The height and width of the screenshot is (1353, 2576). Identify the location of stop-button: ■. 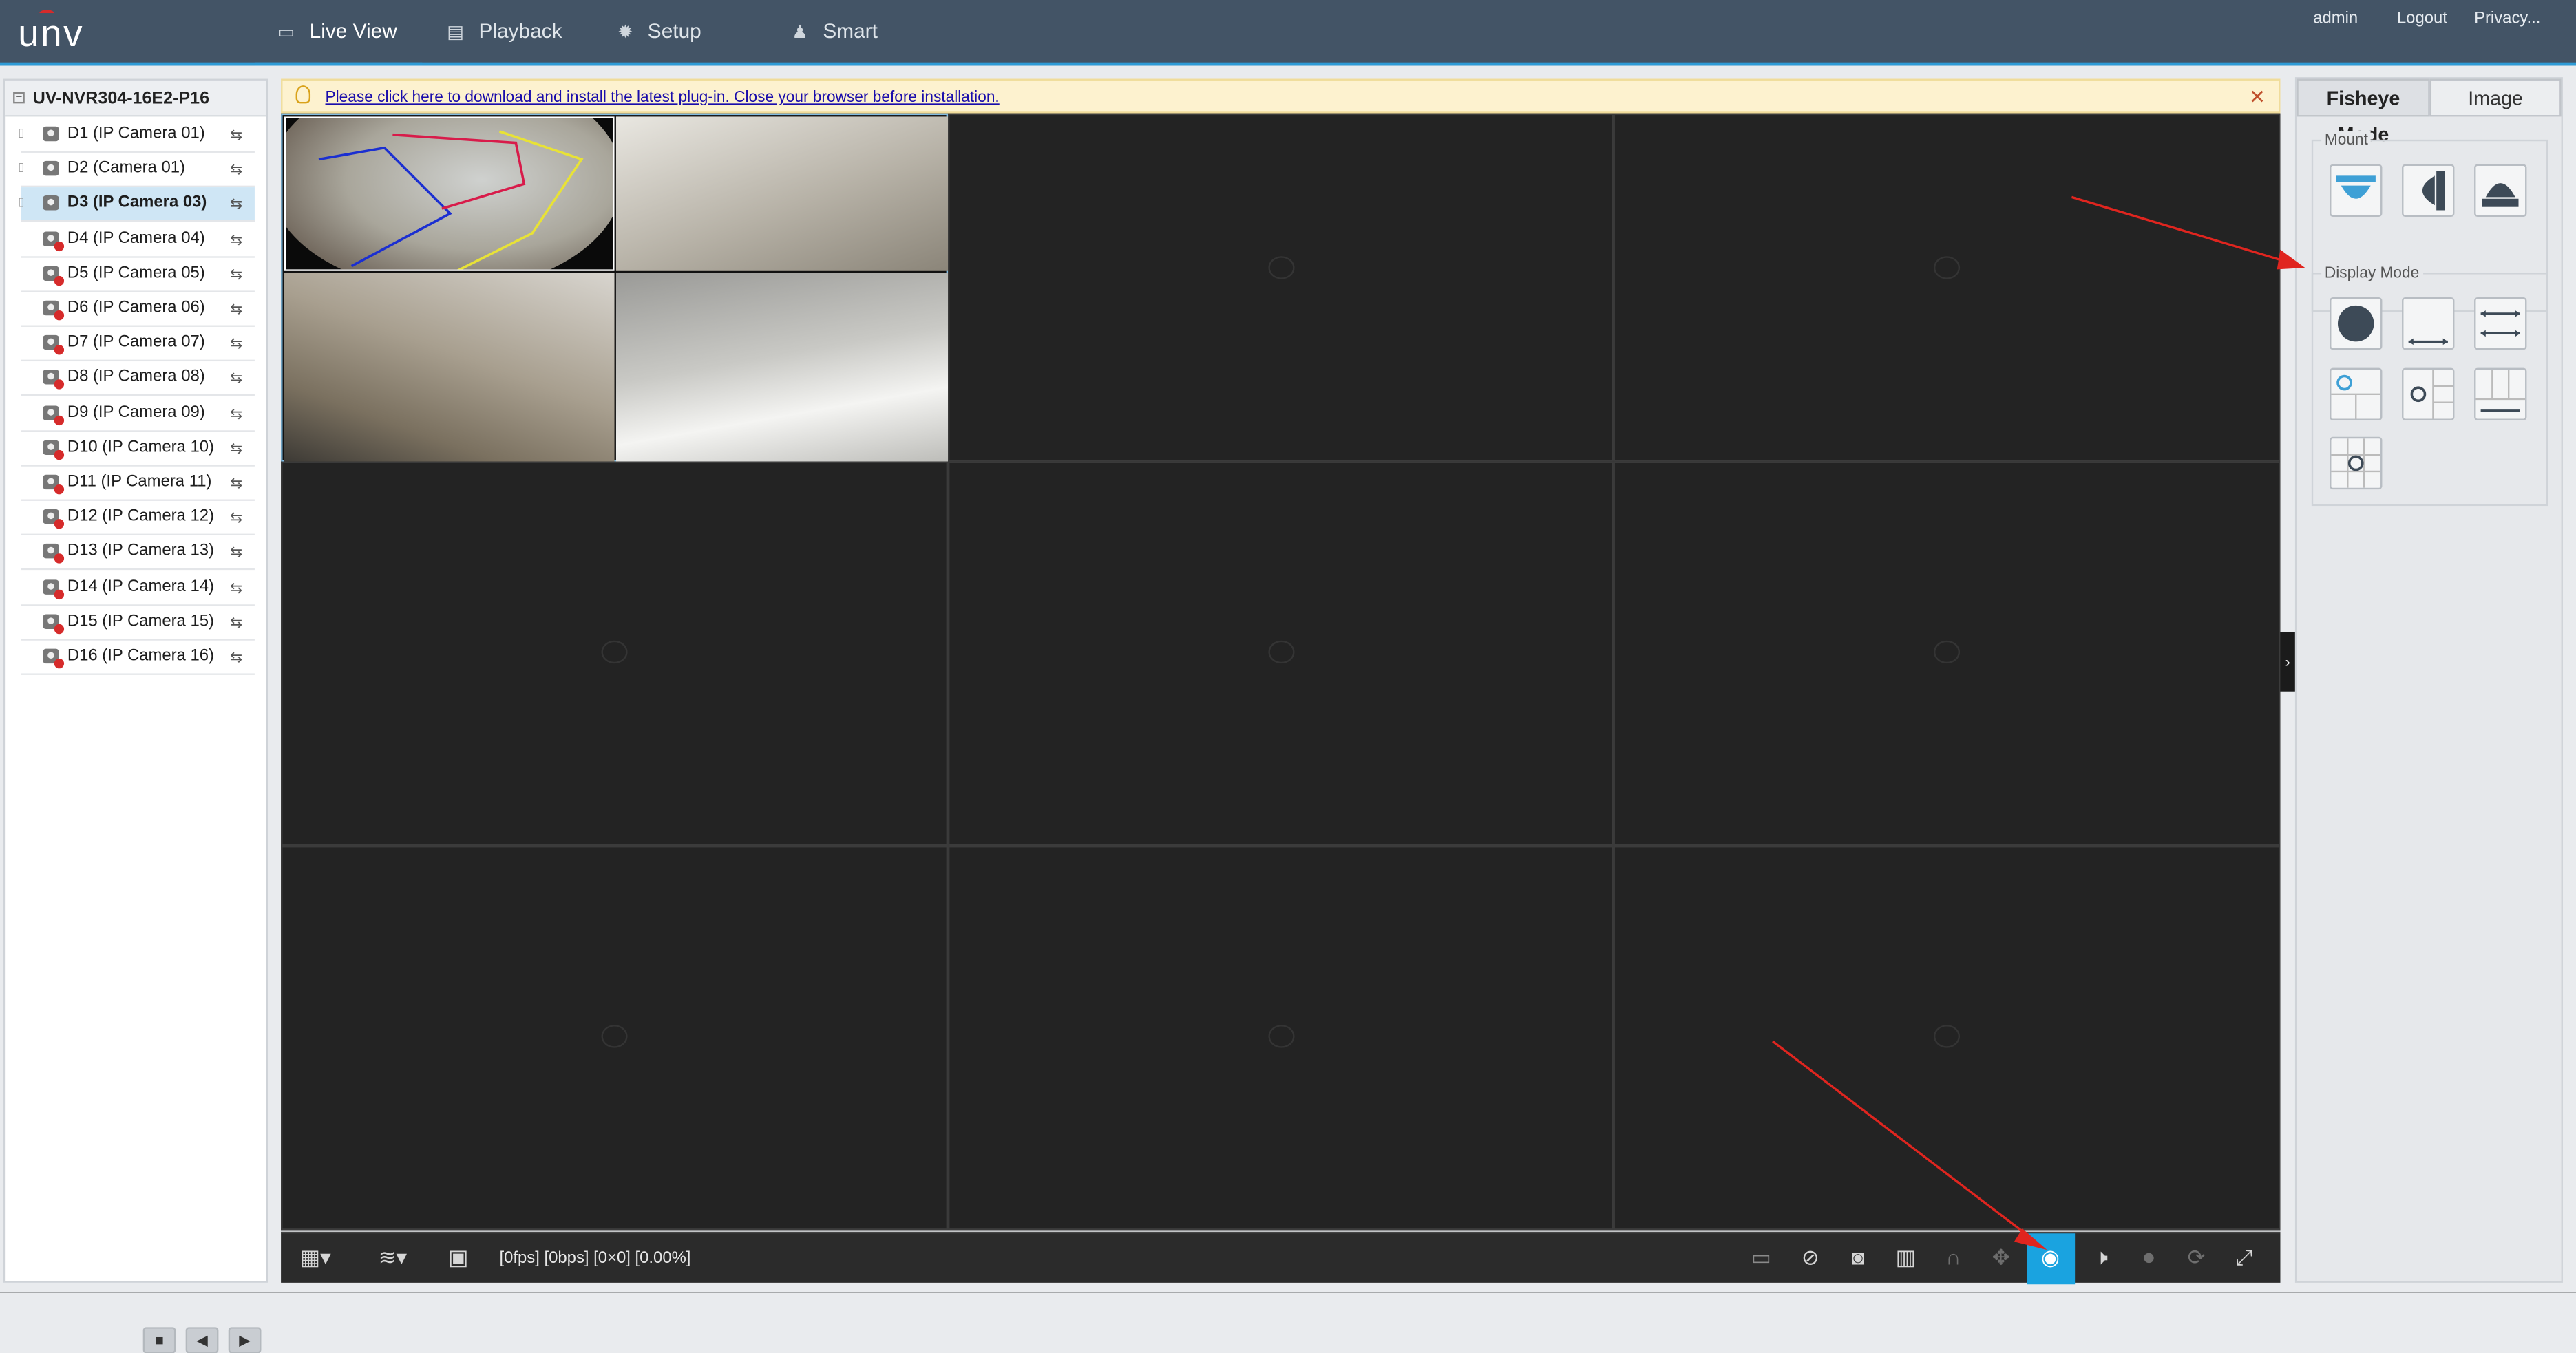
(159, 1340).